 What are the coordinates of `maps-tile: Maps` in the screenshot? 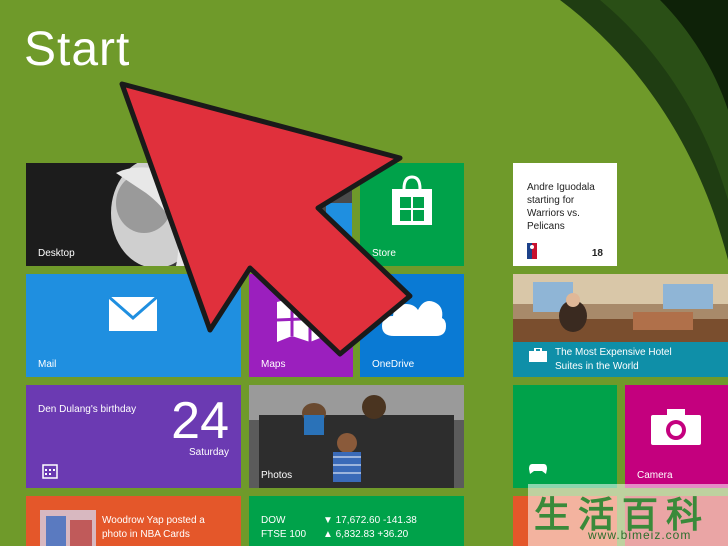 It's located at (301, 325).